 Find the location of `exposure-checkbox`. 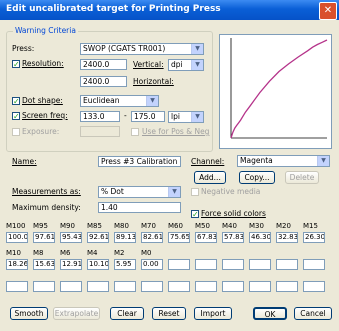

exposure-checkbox is located at coordinates (16, 132).